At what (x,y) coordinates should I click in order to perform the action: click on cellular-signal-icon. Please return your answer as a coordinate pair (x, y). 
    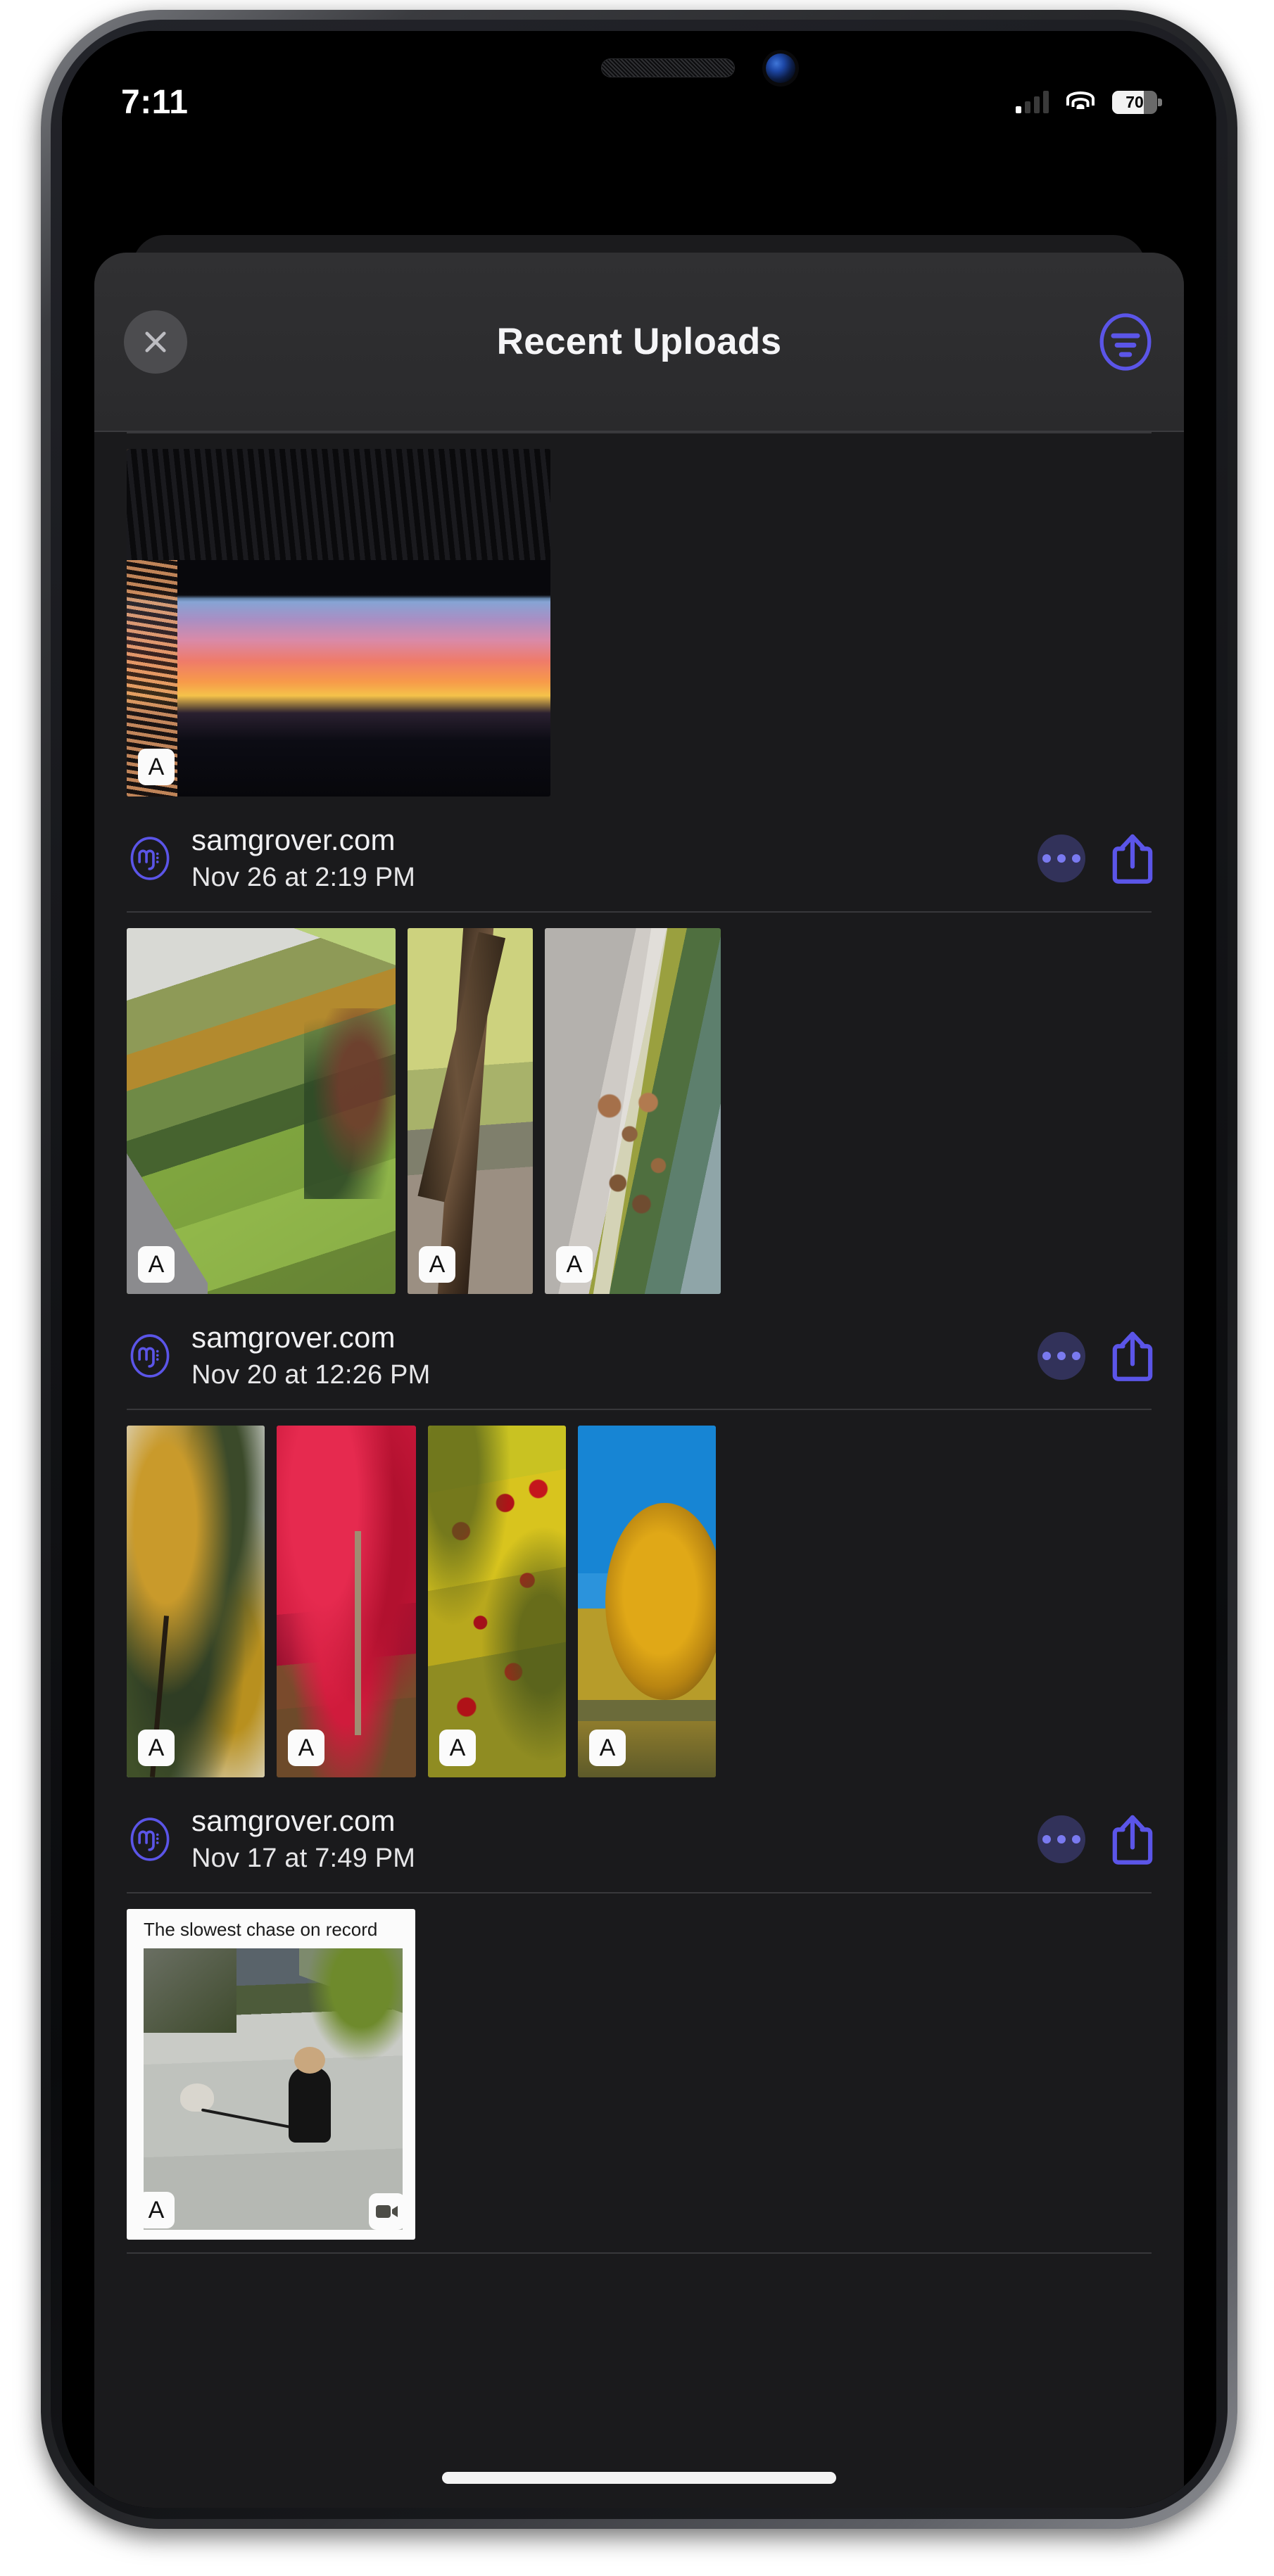
    Looking at the image, I should click on (1033, 102).